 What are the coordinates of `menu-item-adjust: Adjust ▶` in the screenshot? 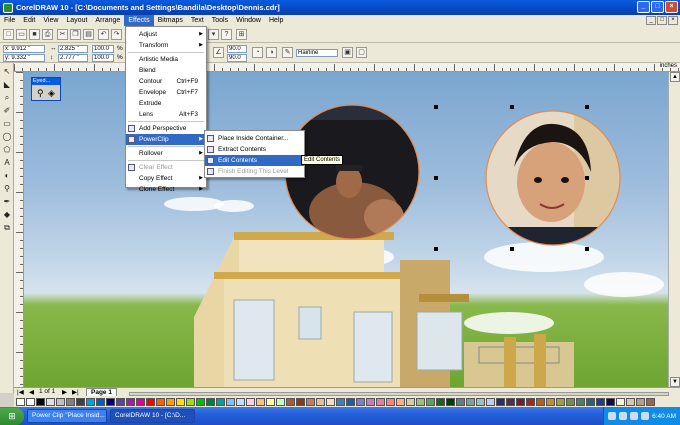 It's located at (166, 34).